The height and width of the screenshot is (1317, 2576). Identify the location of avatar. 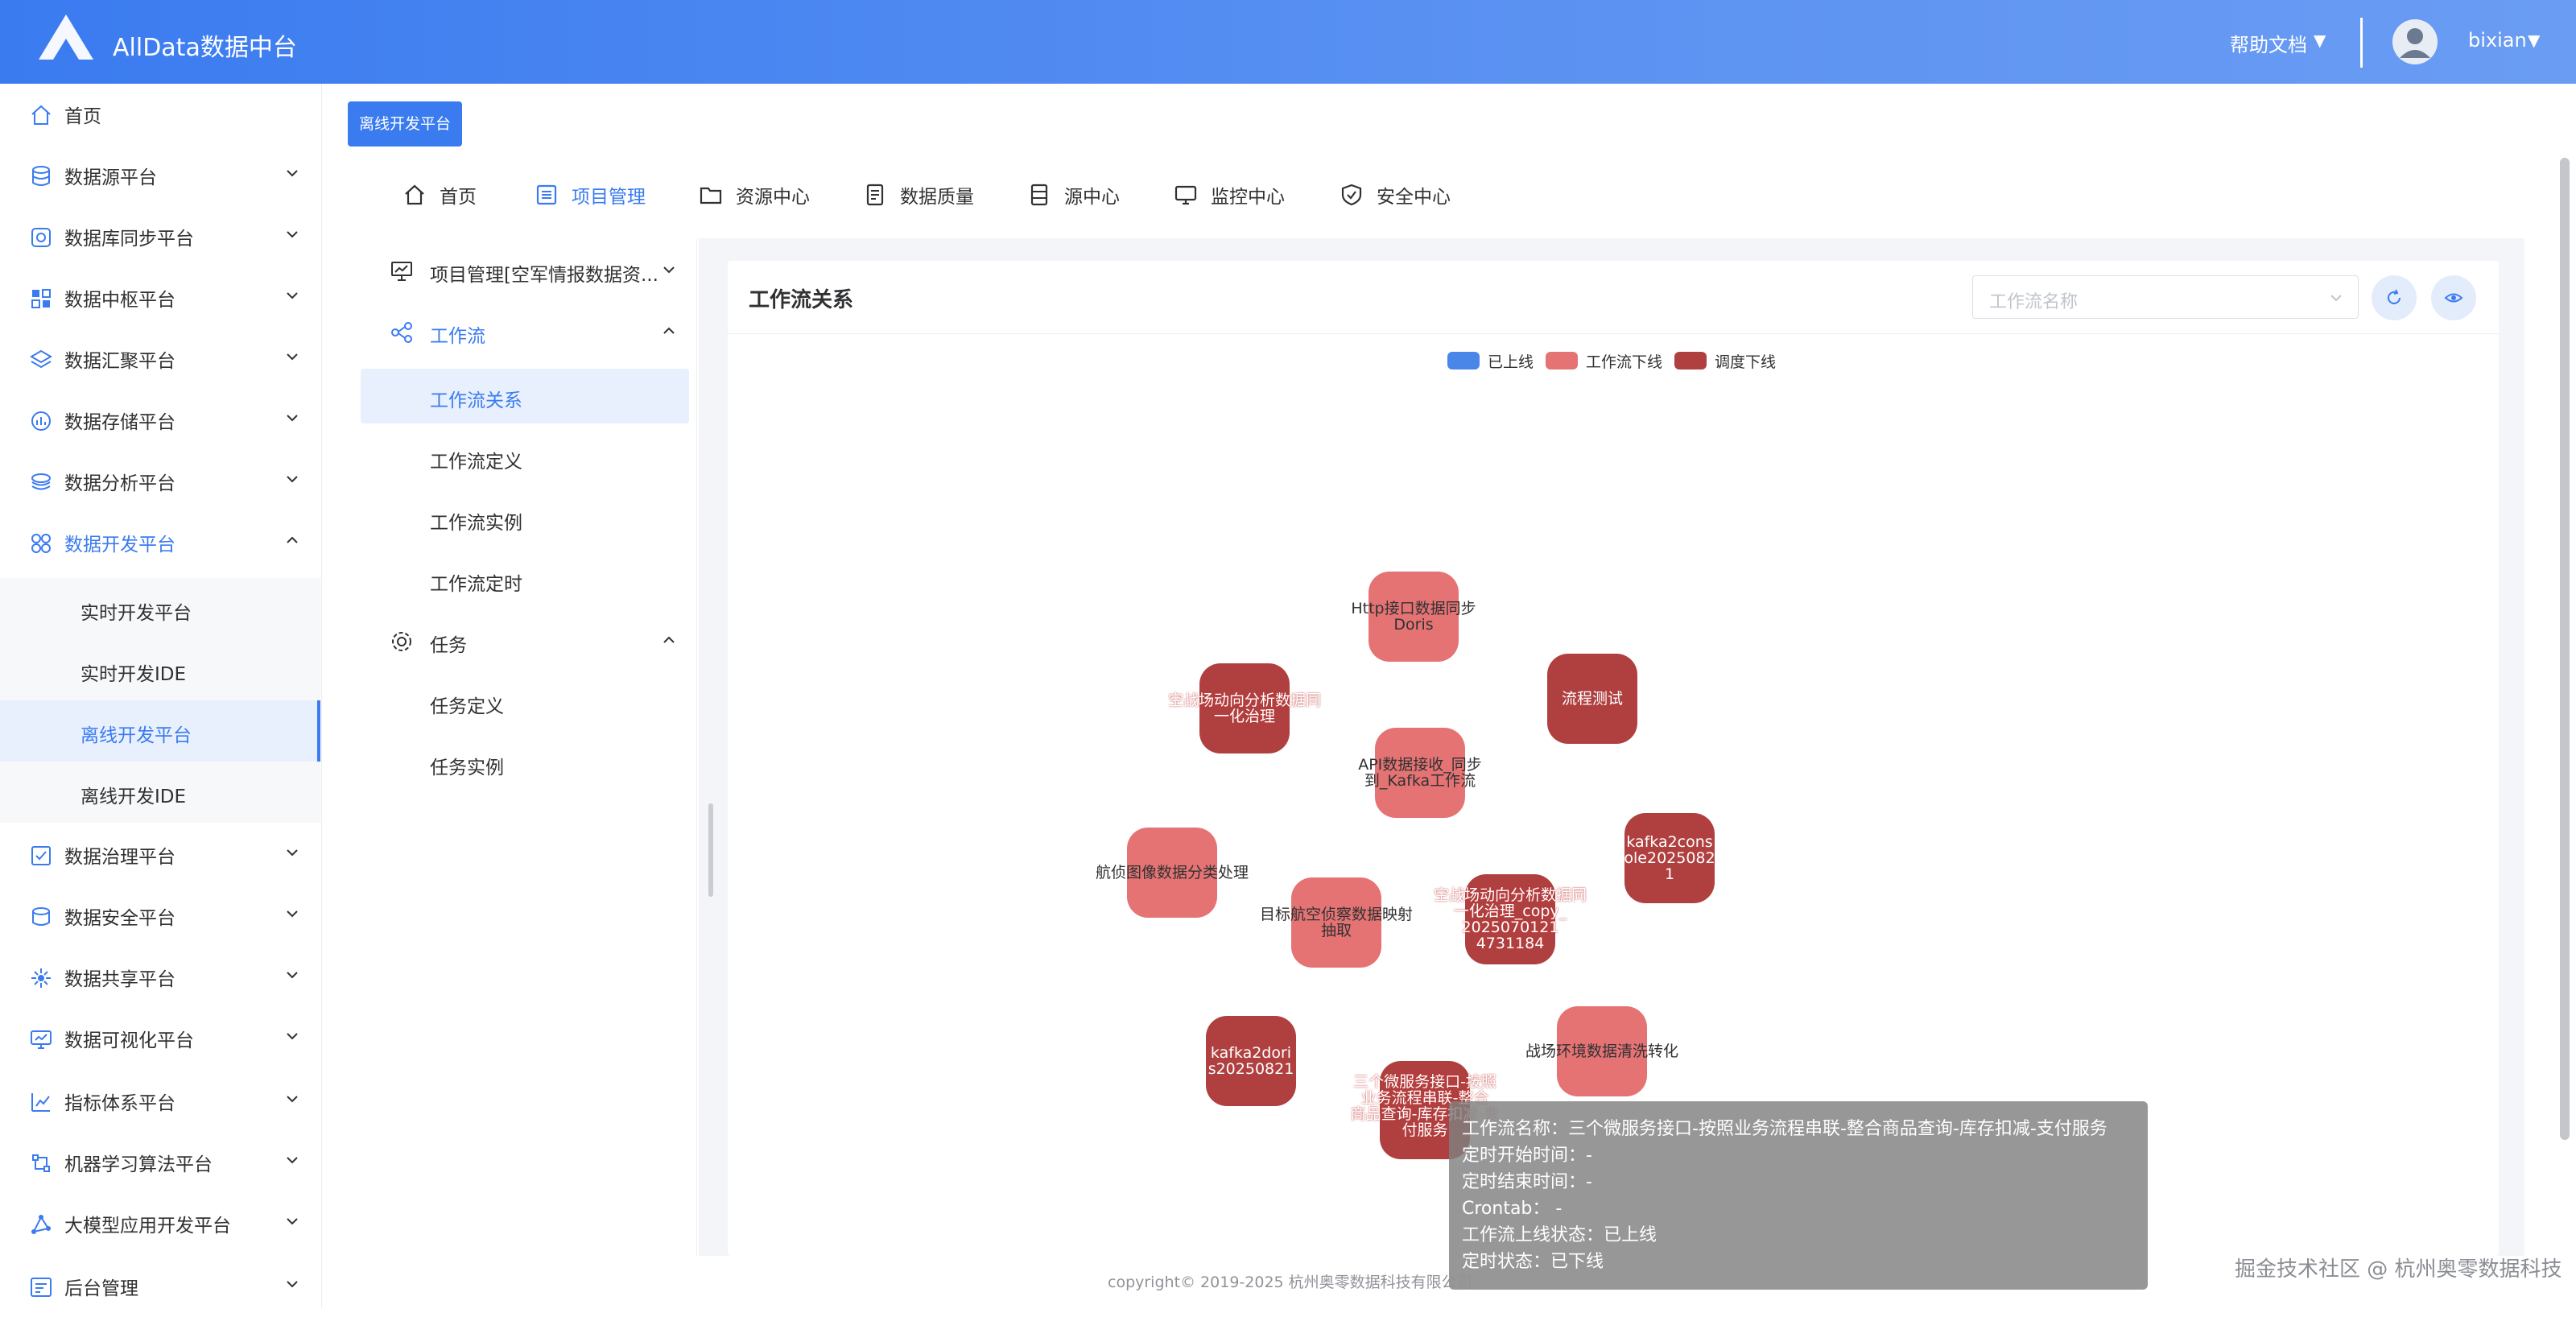
(2415, 41).